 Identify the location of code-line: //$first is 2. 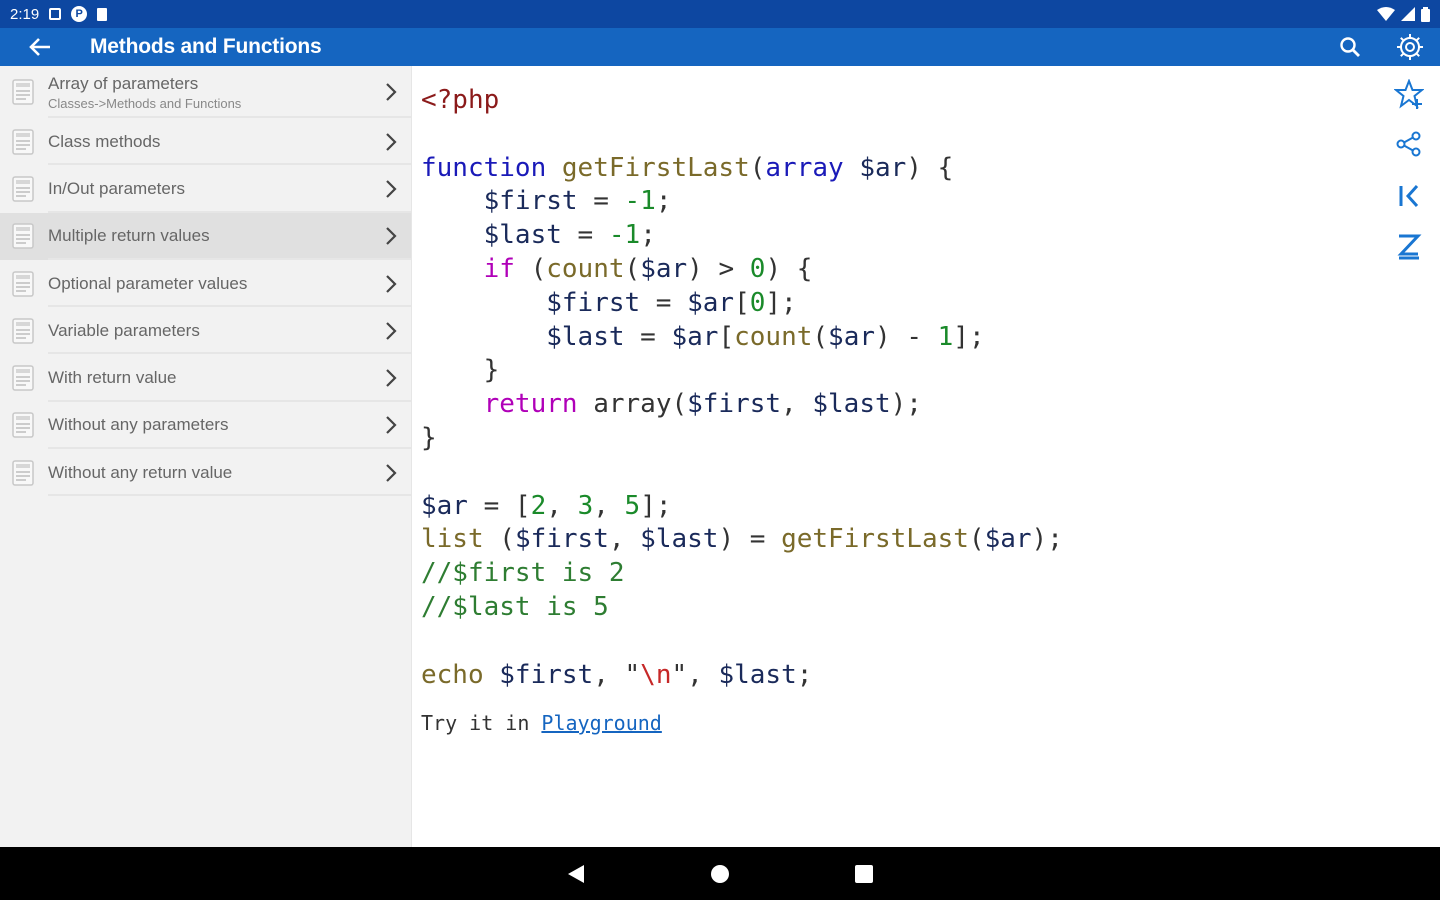
(523, 573).